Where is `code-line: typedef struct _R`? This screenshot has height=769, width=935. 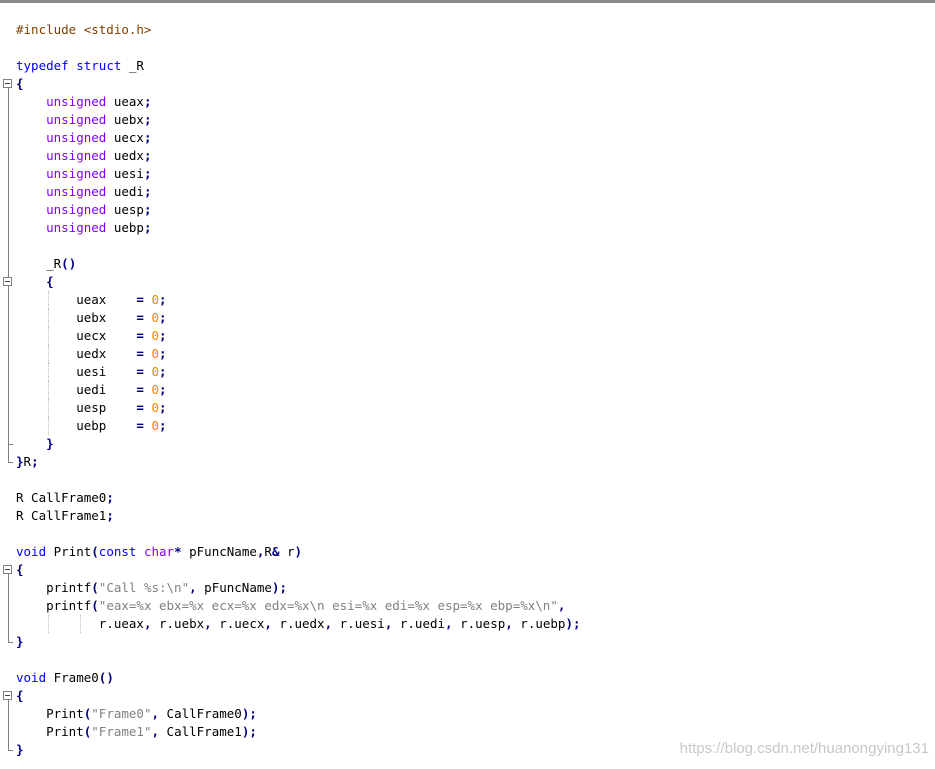 code-line: typedef struct _R is located at coordinates (475, 66).